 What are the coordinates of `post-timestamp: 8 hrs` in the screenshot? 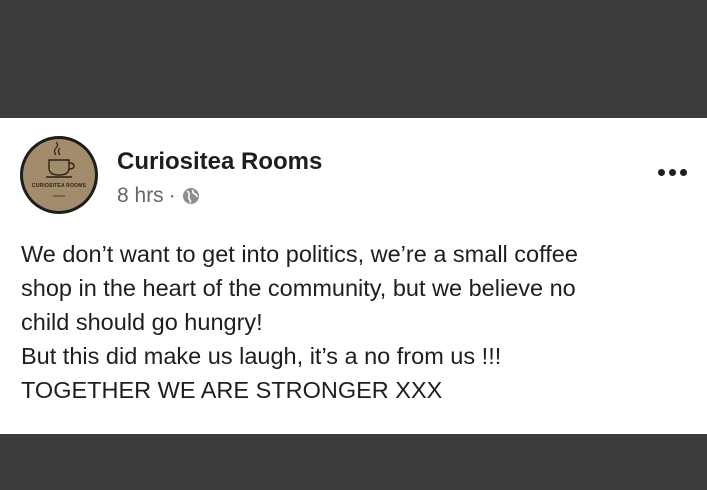 It's located at (140, 196).